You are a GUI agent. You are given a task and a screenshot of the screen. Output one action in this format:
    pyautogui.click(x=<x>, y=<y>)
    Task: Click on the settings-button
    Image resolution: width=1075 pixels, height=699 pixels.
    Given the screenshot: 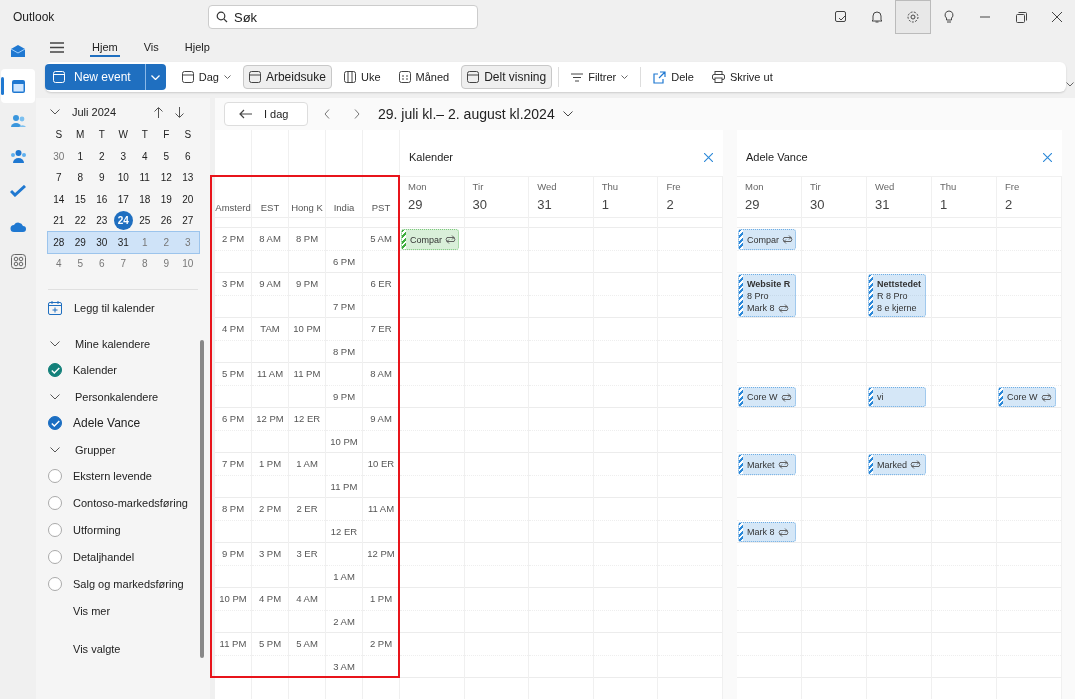 What is the action you would take?
    pyautogui.click(x=913, y=17)
    